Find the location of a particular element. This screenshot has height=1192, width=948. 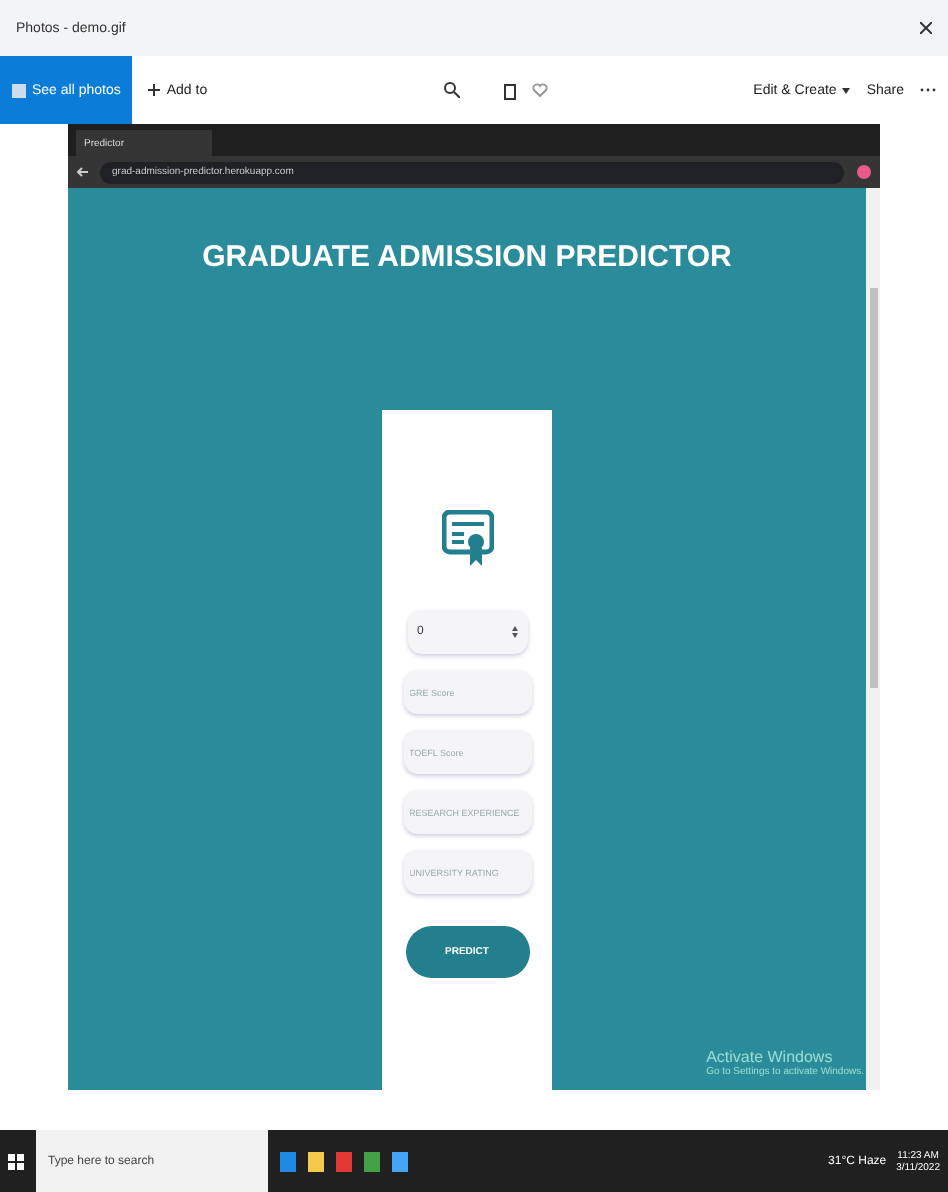

certificate-icon is located at coordinates (467, 540).